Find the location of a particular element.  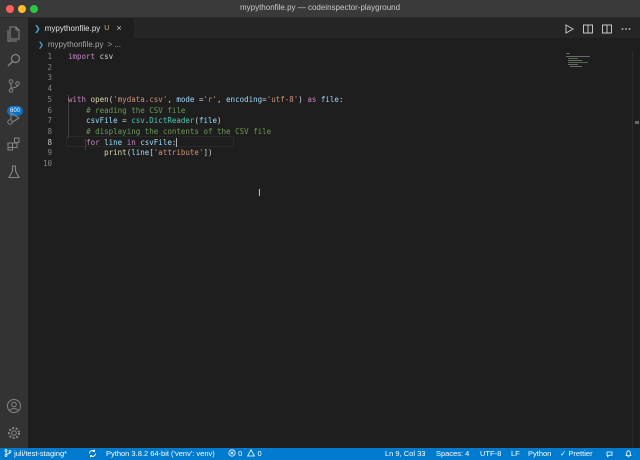

files-icon is located at coordinates (14, 34).